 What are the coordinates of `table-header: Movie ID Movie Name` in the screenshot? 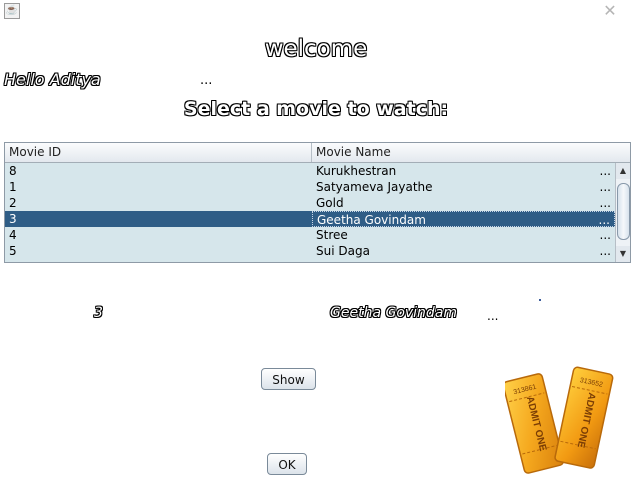 It's located at (310, 153).